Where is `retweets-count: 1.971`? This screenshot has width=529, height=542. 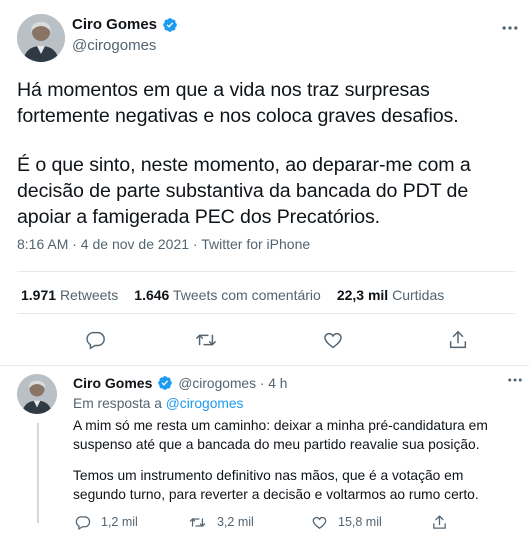
retweets-count: 1.971 is located at coordinates (39, 295).